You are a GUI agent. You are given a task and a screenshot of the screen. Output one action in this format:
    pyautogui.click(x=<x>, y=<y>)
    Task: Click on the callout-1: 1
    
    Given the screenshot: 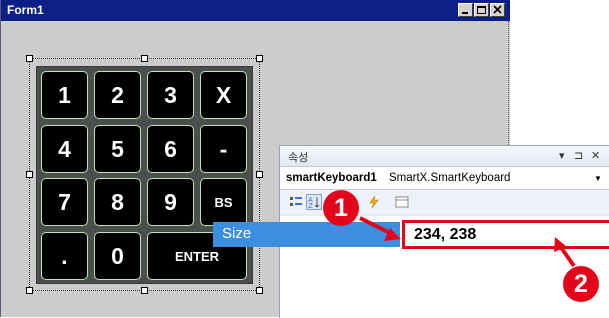 What is the action you would take?
    pyautogui.click(x=341, y=208)
    